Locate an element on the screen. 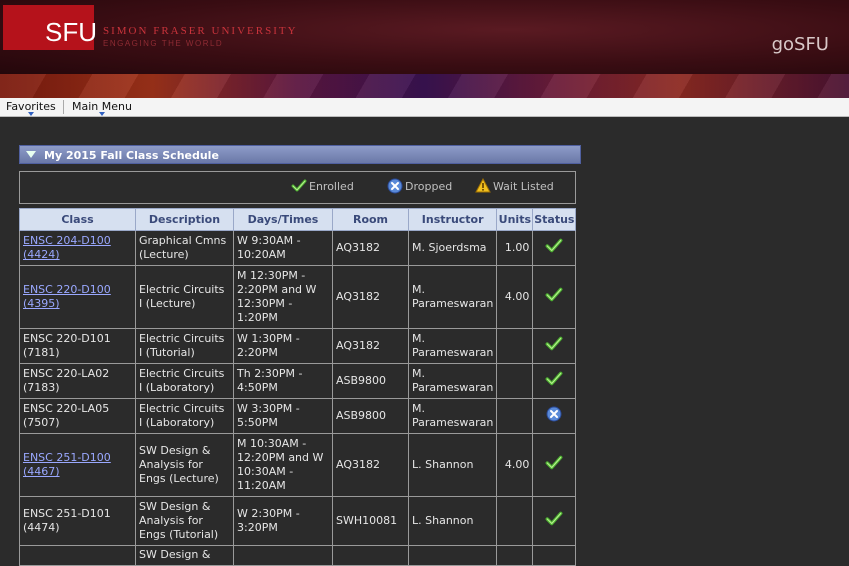 The width and height of the screenshot is (849, 566). instructor-cell: M. Sjoerdsma is located at coordinates (452, 248).